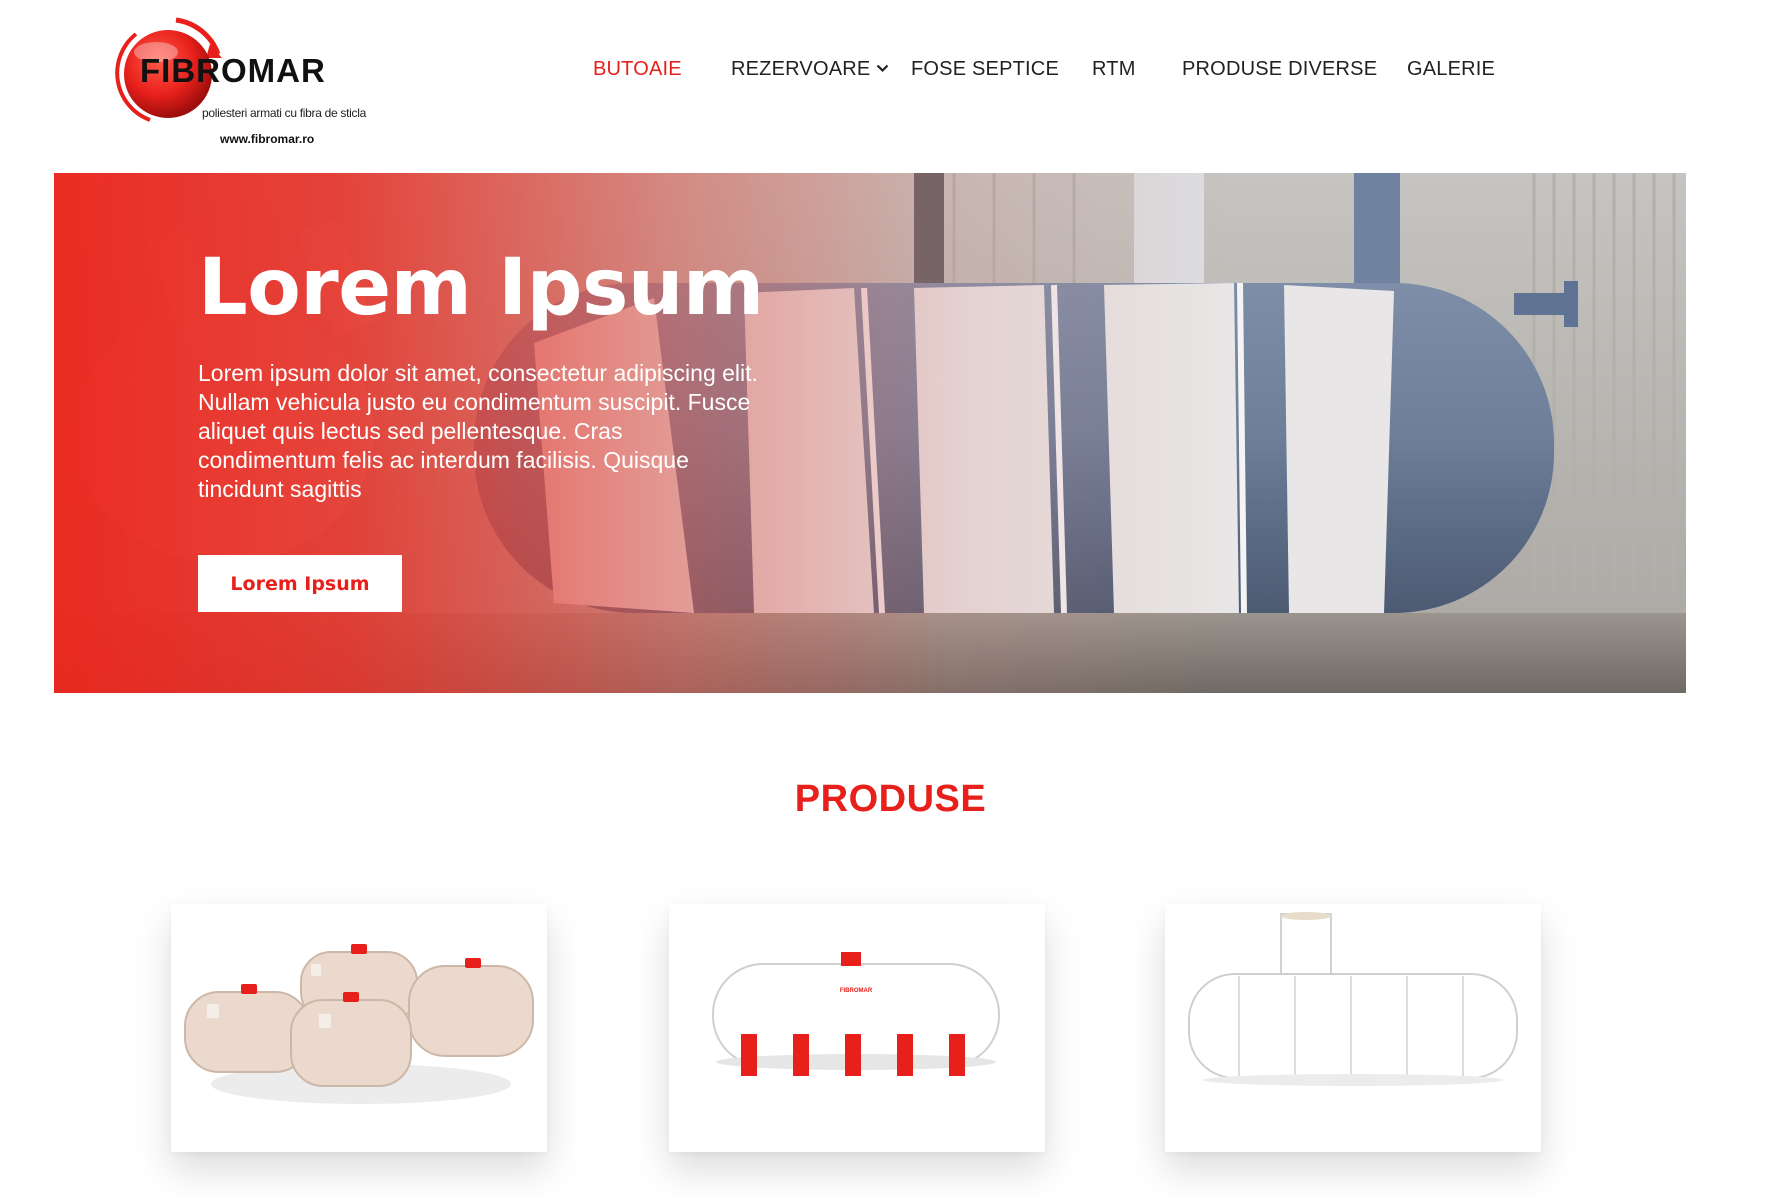 Image resolution: width=1781 pixels, height=1198 pixels. Describe the element at coordinates (1279, 69) in the screenshot. I see `nav-item-produse-diverse: PRODUSE DIVERSE` at that location.